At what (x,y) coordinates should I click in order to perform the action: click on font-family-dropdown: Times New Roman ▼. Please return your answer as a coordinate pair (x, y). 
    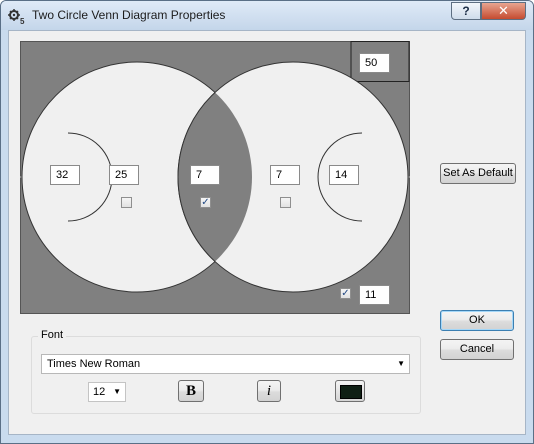
    Looking at the image, I should click on (225, 364).